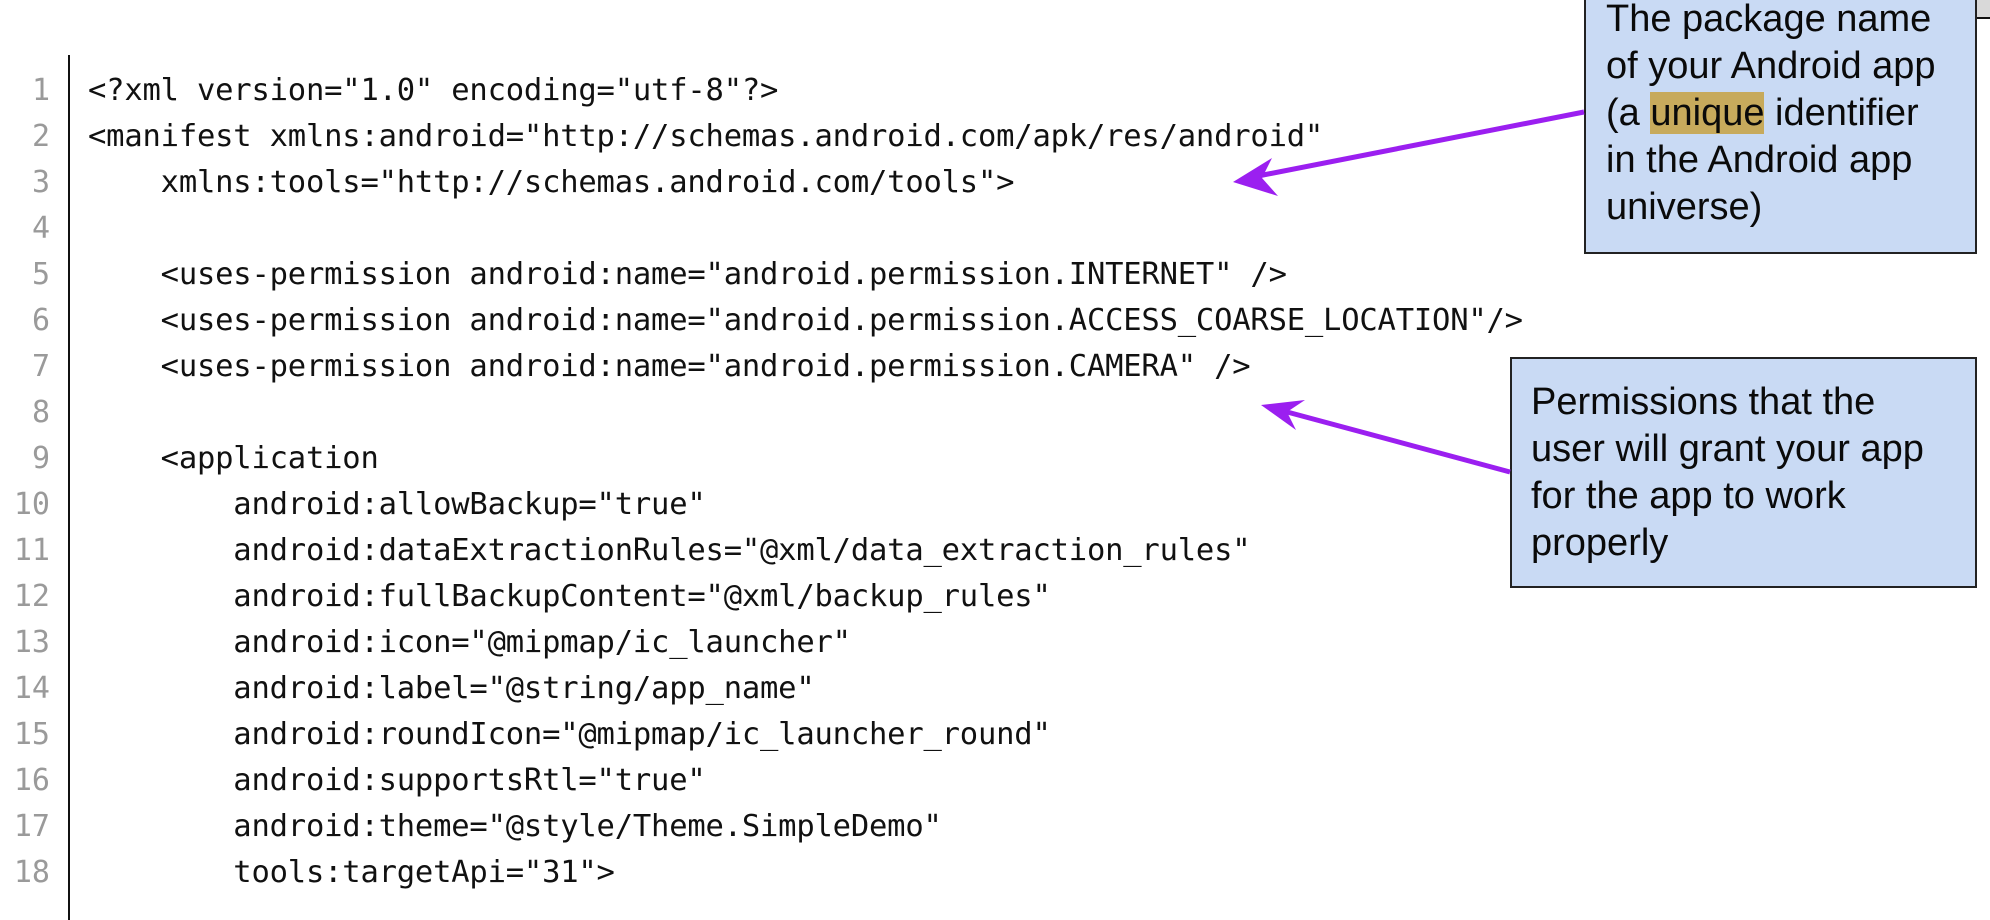 This screenshot has height=920, width=1990. I want to click on annotation-arrows, so click(1409, 292).